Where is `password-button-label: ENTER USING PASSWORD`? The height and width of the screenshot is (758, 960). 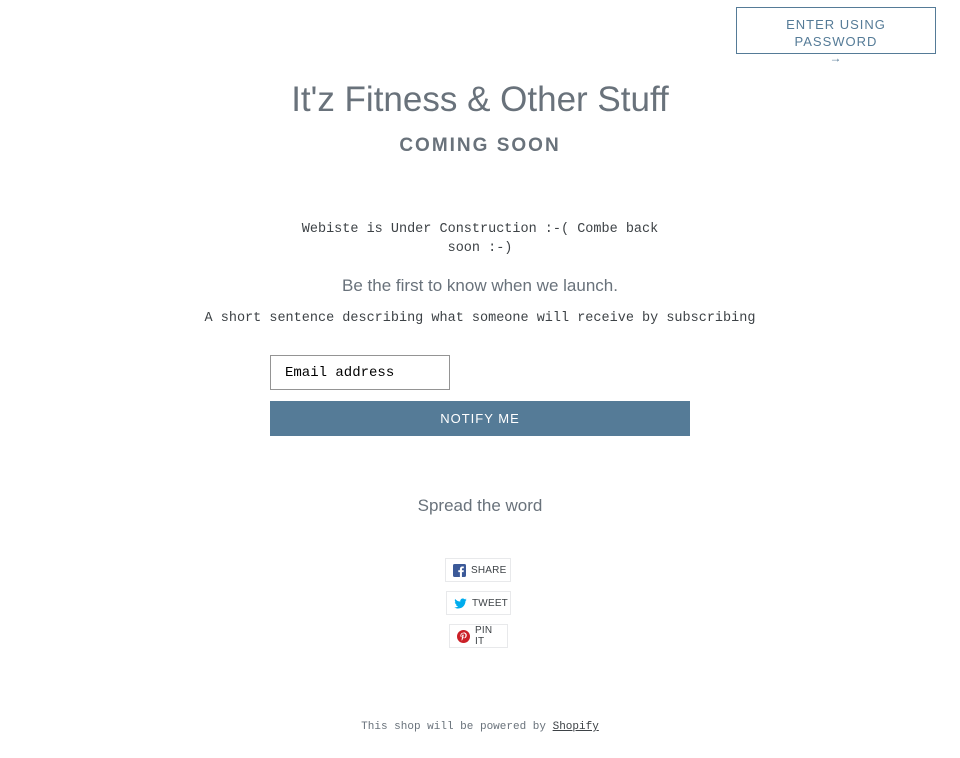
password-button-label: ENTER USING PASSWORD is located at coordinates (836, 33).